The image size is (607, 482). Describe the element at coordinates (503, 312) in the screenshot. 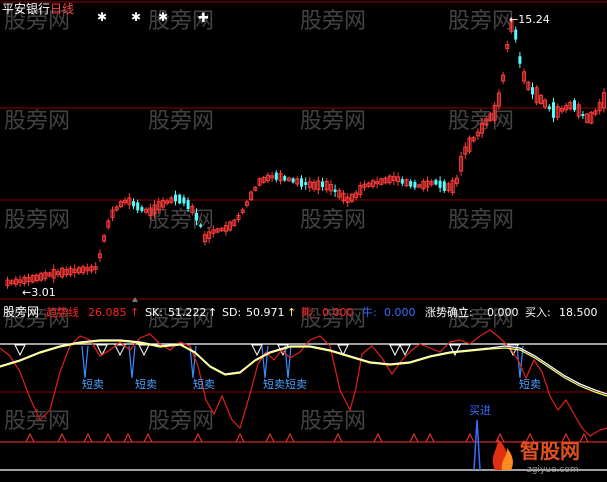

I see `trend-confirm-value: 0.000` at that location.